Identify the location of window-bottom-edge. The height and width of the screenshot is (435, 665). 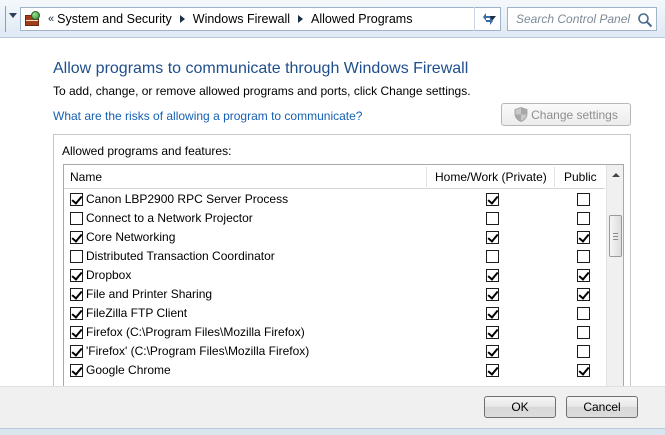
(332, 431).